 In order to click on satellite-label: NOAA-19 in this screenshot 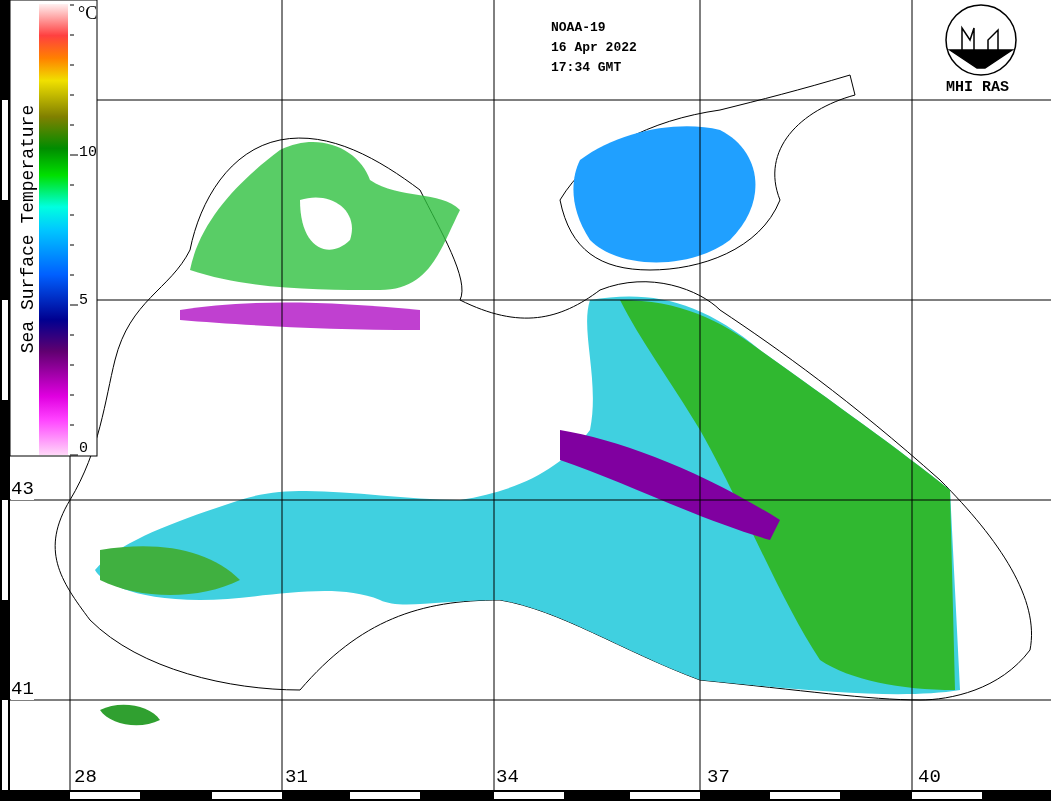, I will do `click(579, 28)`.